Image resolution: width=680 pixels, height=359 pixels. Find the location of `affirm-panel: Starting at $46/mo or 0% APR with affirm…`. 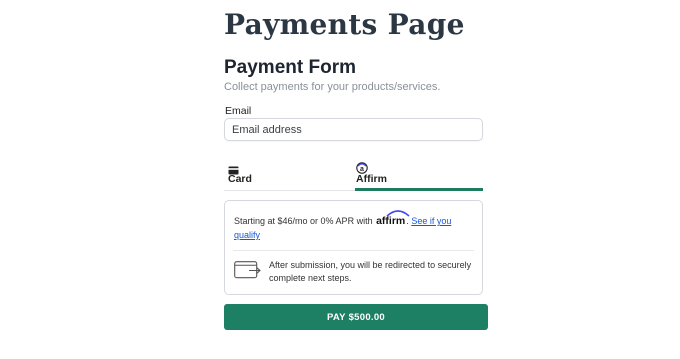

affirm-panel: Starting at $46/mo or 0% APR with affirm… is located at coordinates (353, 247).